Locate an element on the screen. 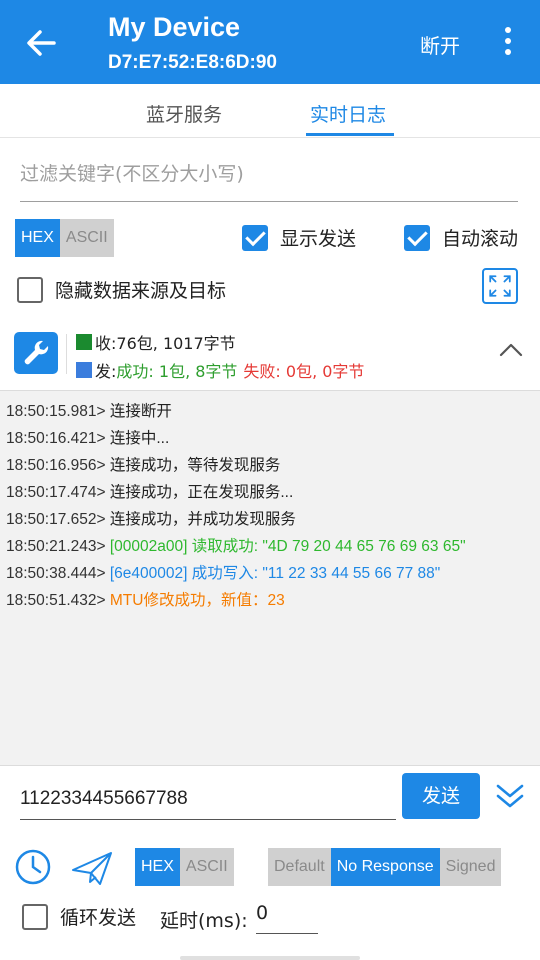  log-line: 18:50:51.432> MTU修改成功，新值：23 is located at coordinates (145, 599).